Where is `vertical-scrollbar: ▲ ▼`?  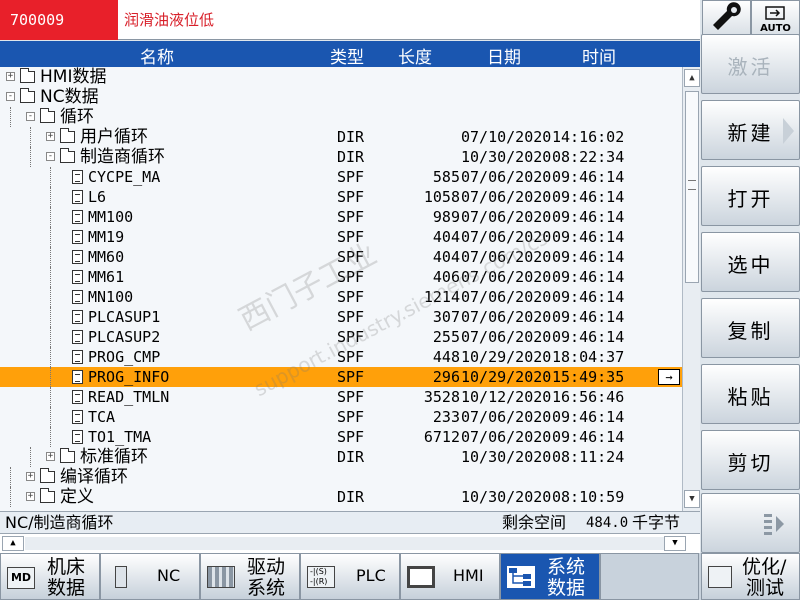 vertical-scrollbar: ▲ ▼ is located at coordinates (691, 289).